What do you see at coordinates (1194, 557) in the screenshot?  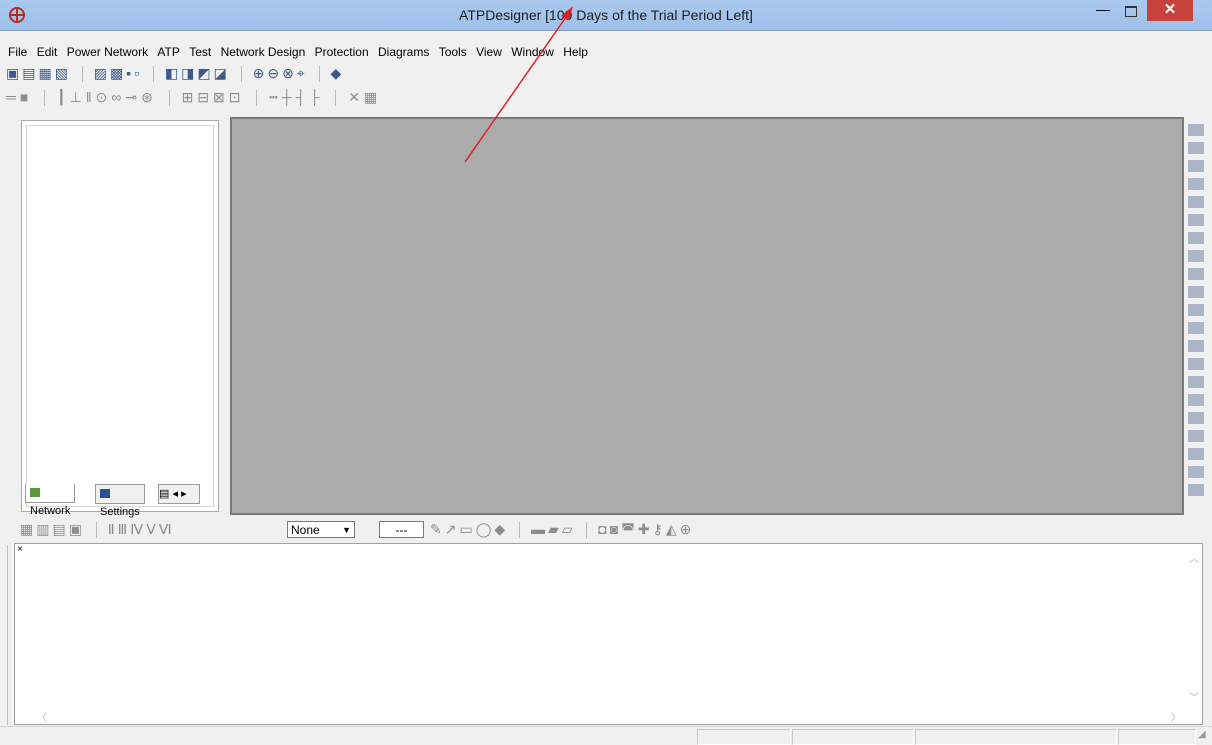 I see `scroll-up-icon: ︿` at bounding box center [1194, 557].